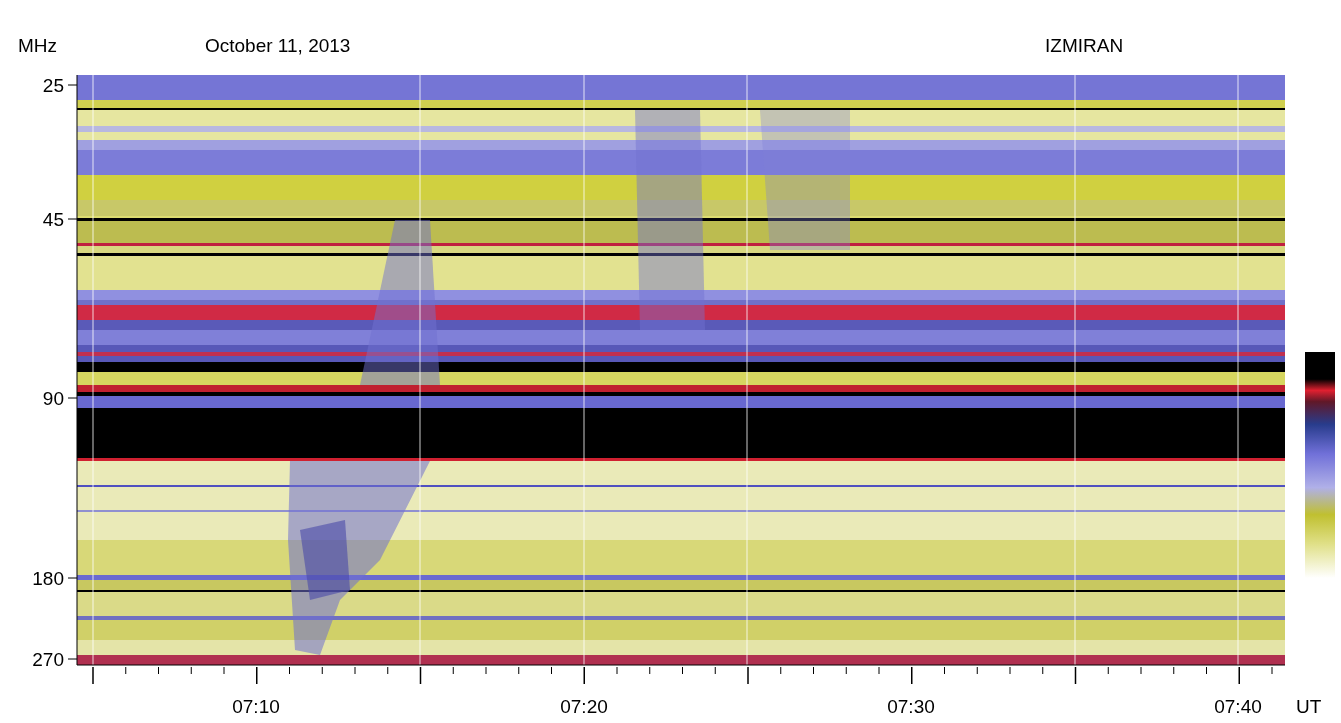  I want to click on time-tick-label: 07:30, so click(911, 706).